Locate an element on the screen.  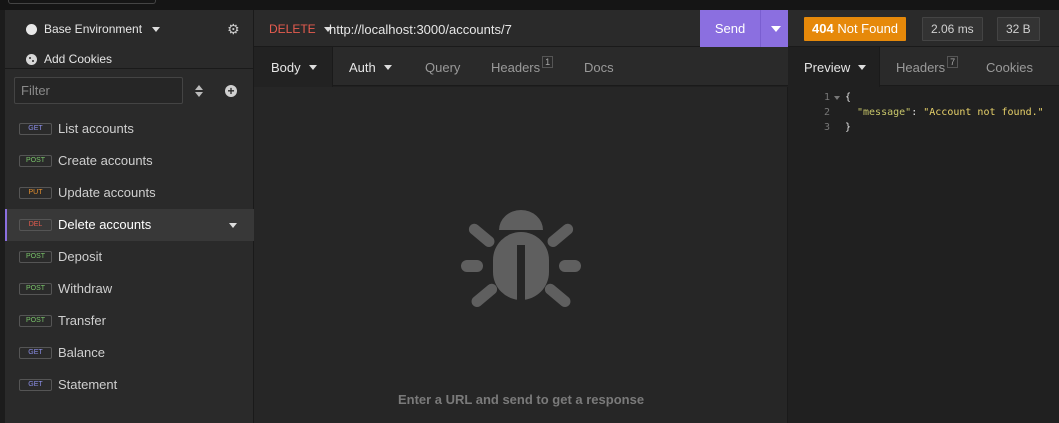
filter-input is located at coordinates (98, 90).